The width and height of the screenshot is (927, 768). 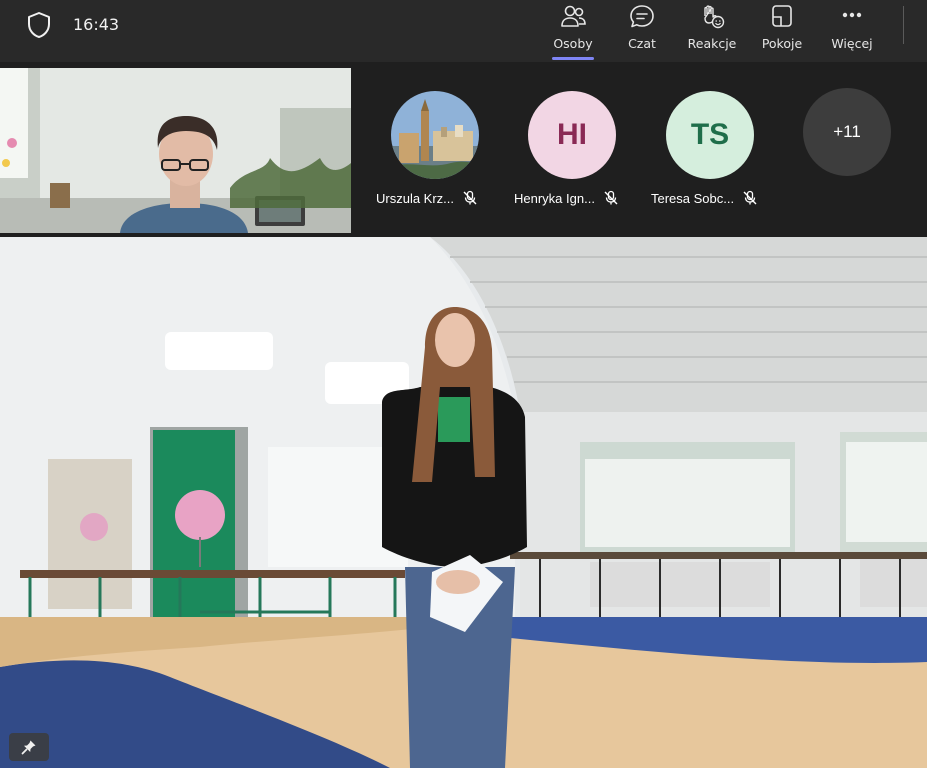 I want to click on toolbar-divider, so click(x=903, y=25).